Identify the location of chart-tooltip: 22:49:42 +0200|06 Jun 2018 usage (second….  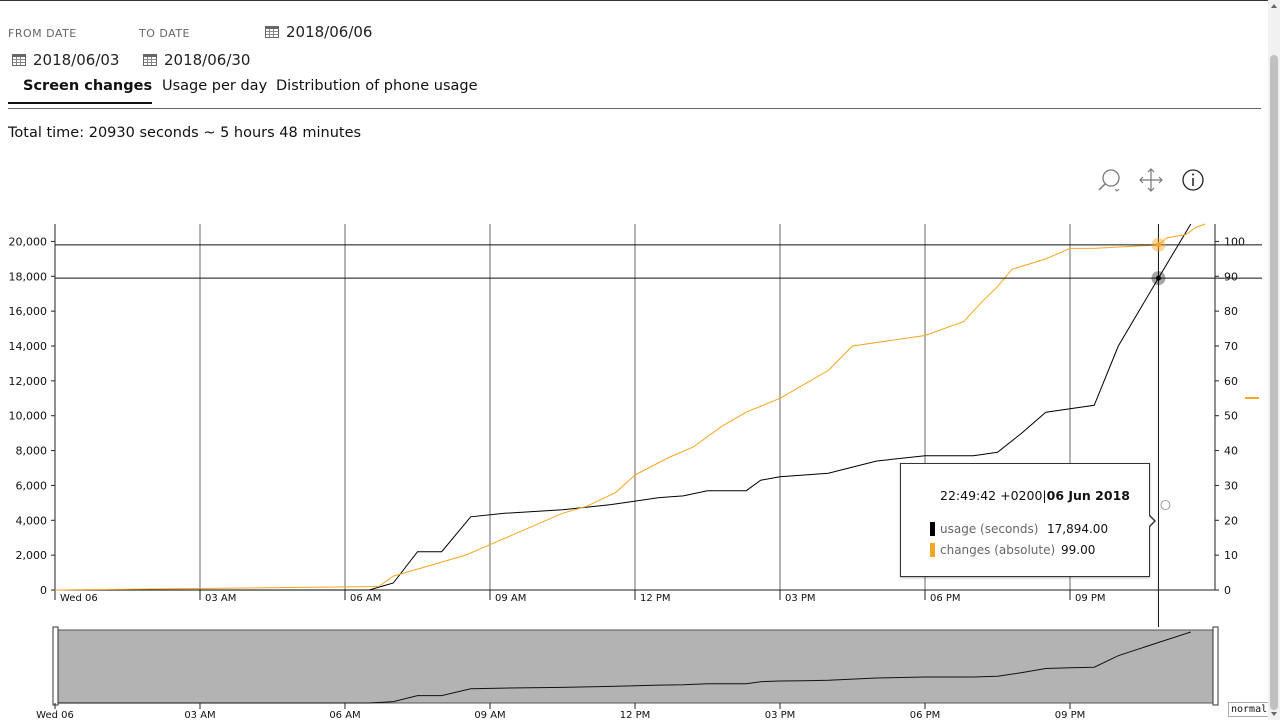
(1028, 520).